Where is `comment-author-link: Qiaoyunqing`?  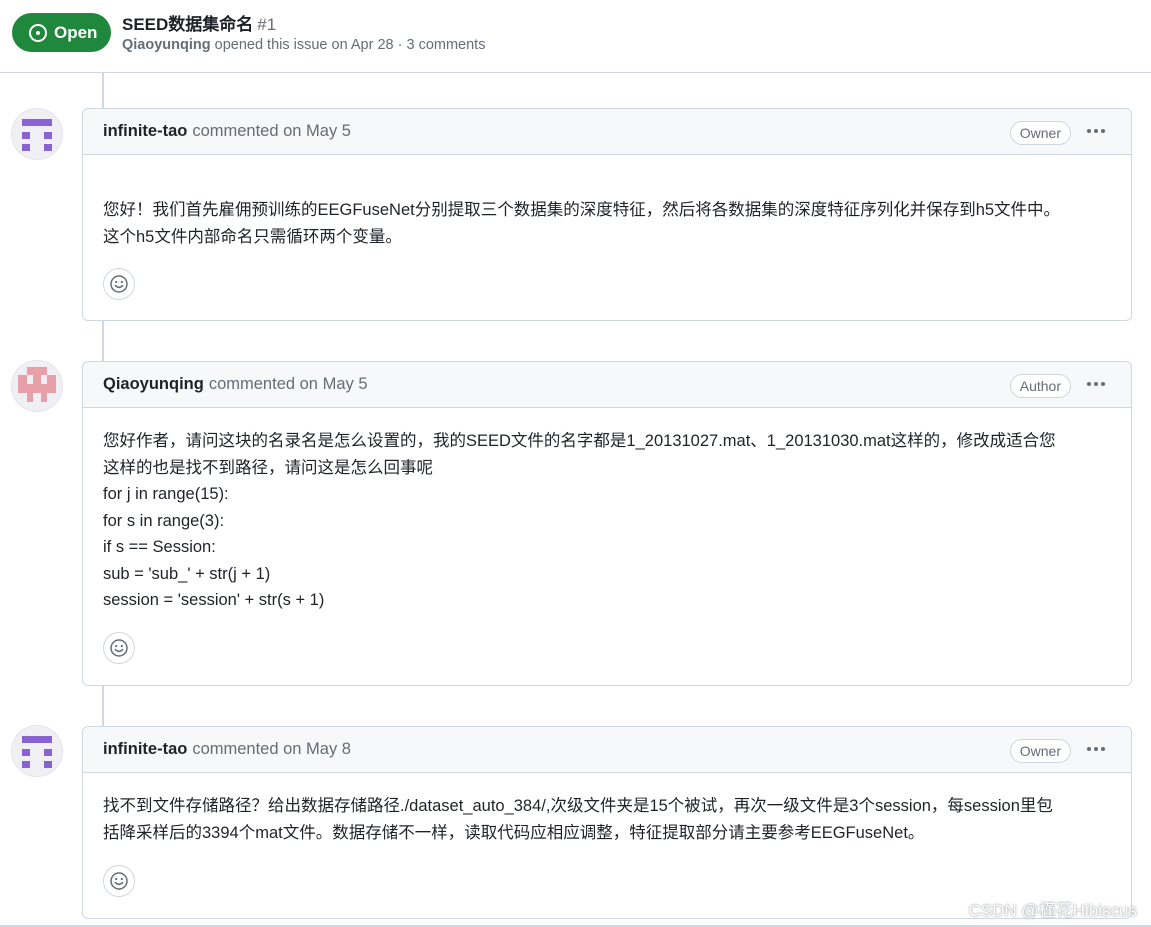 comment-author-link: Qiaoyunqing is located at coordinates (153, 384).